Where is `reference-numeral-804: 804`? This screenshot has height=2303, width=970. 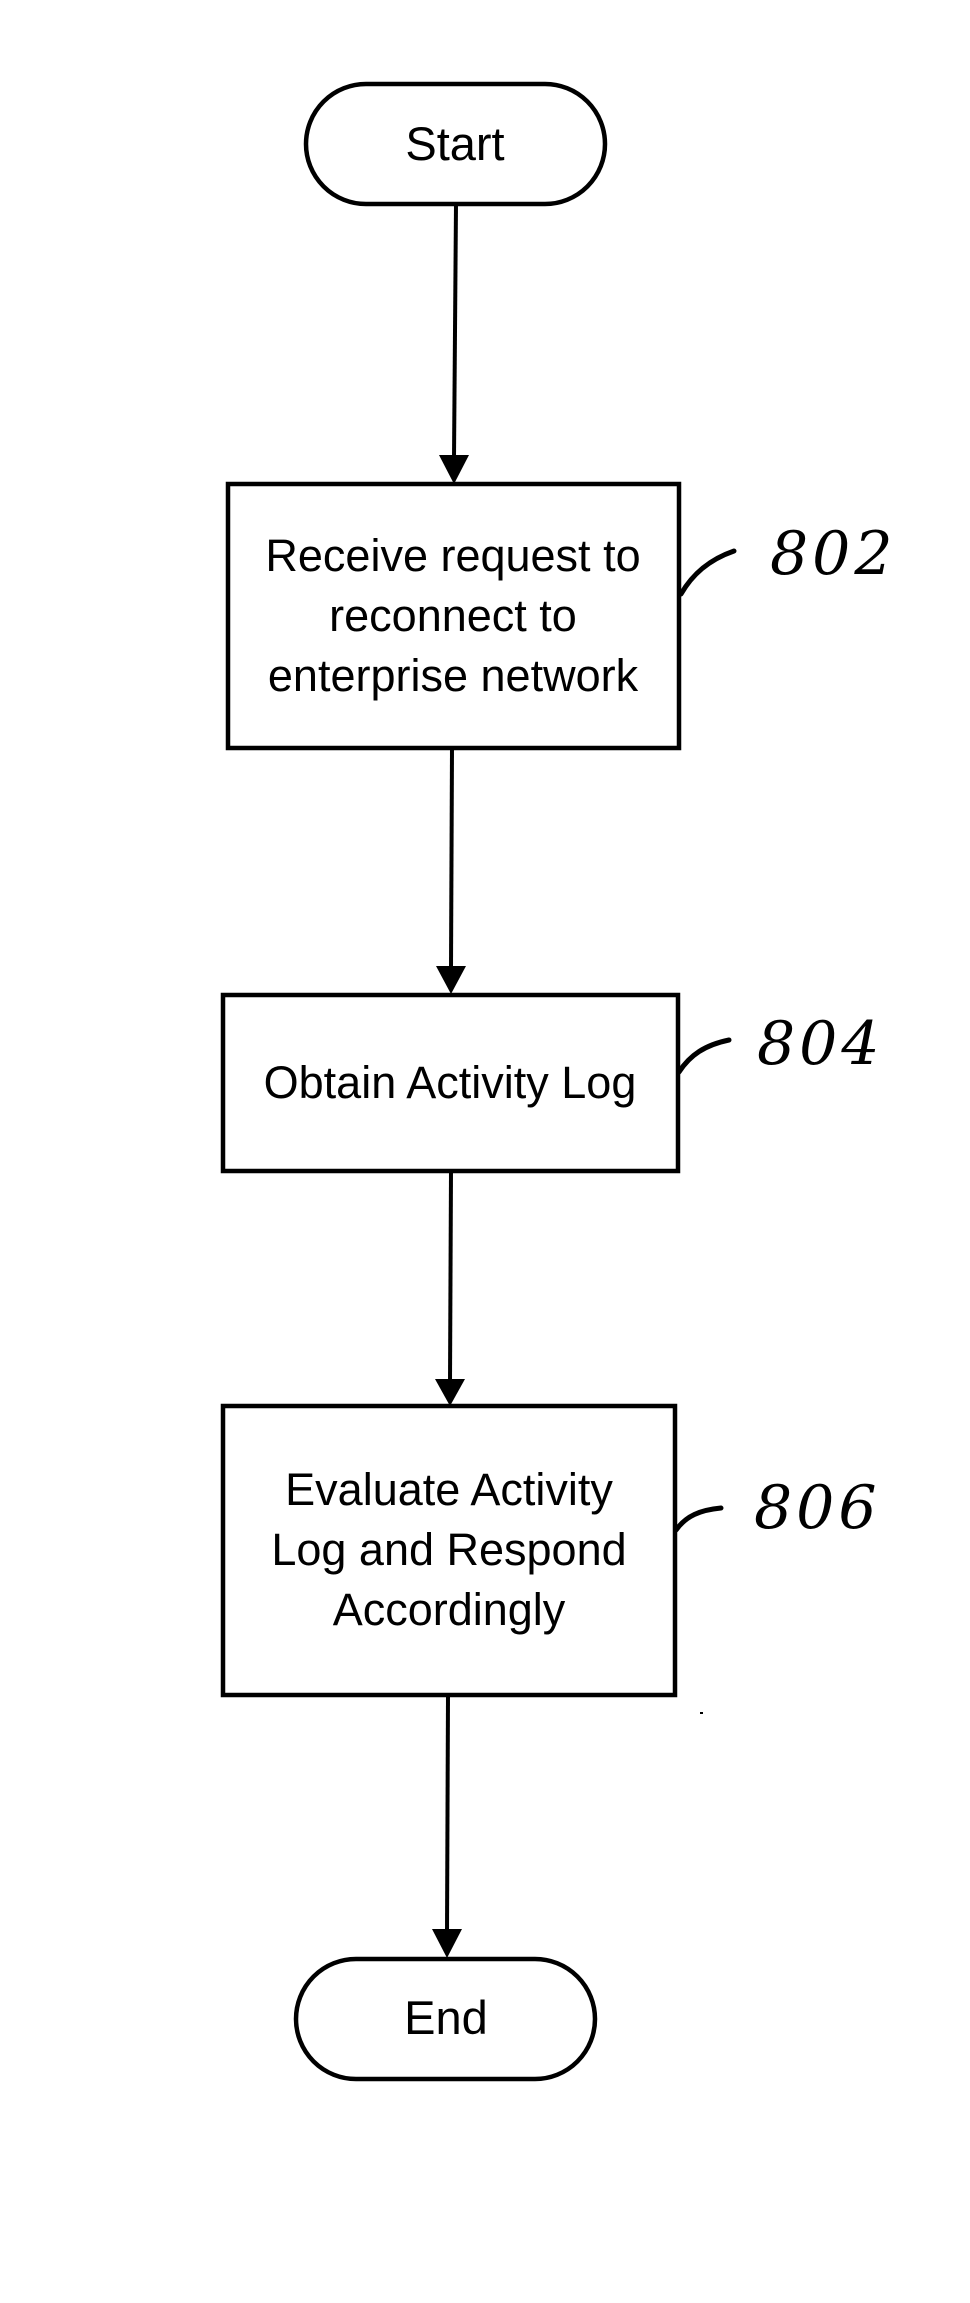 reference-numeral-804: 804 is located at coordinates (820, 1044).